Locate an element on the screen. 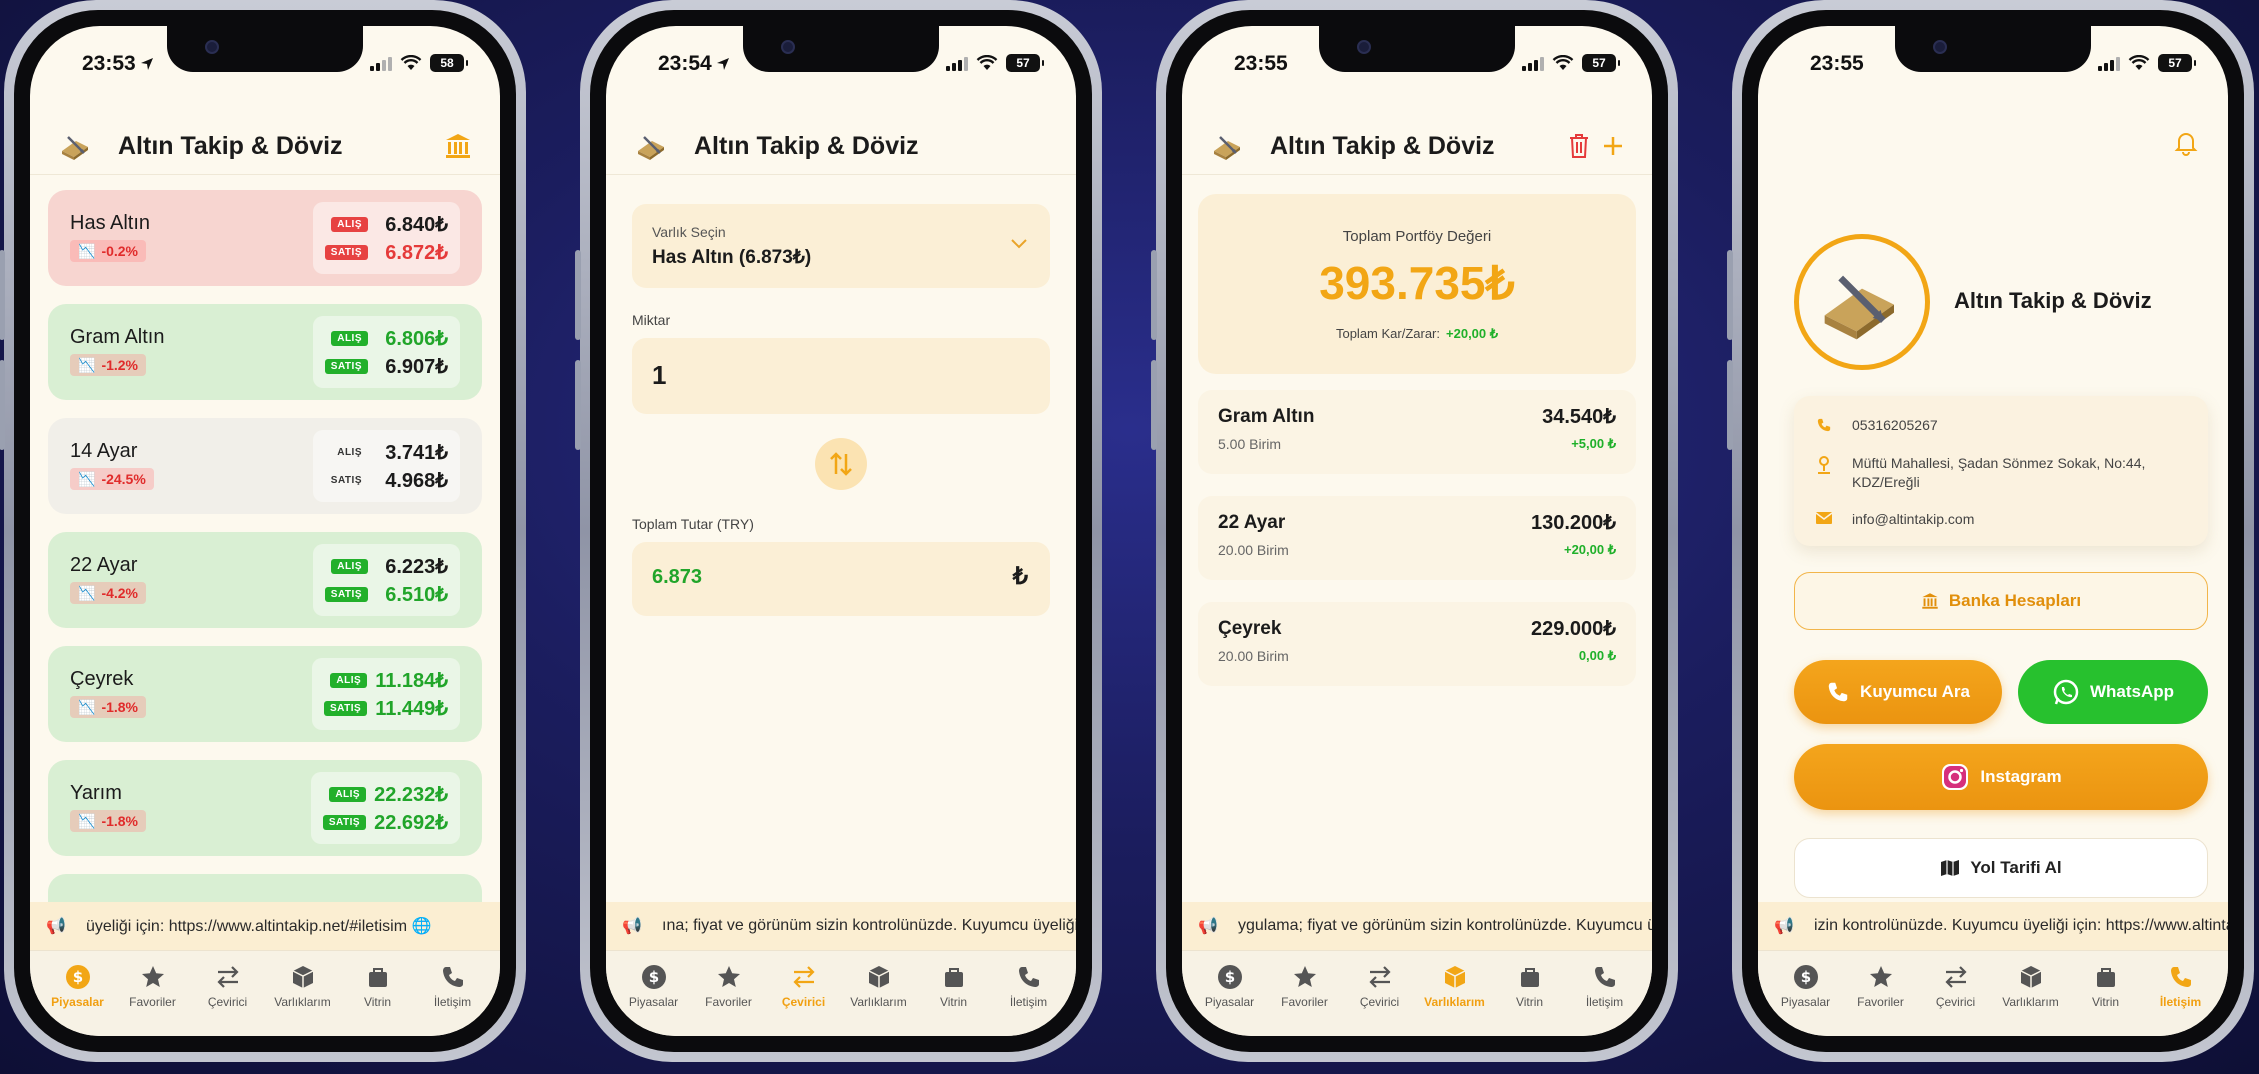 This screenshot has height=1074, width=2259. market-card: 14 Ayar 📉 -24.5% ALIŞ 3.741₺ SATIŞ 4.968₺ is located at coordinates (265, 466).